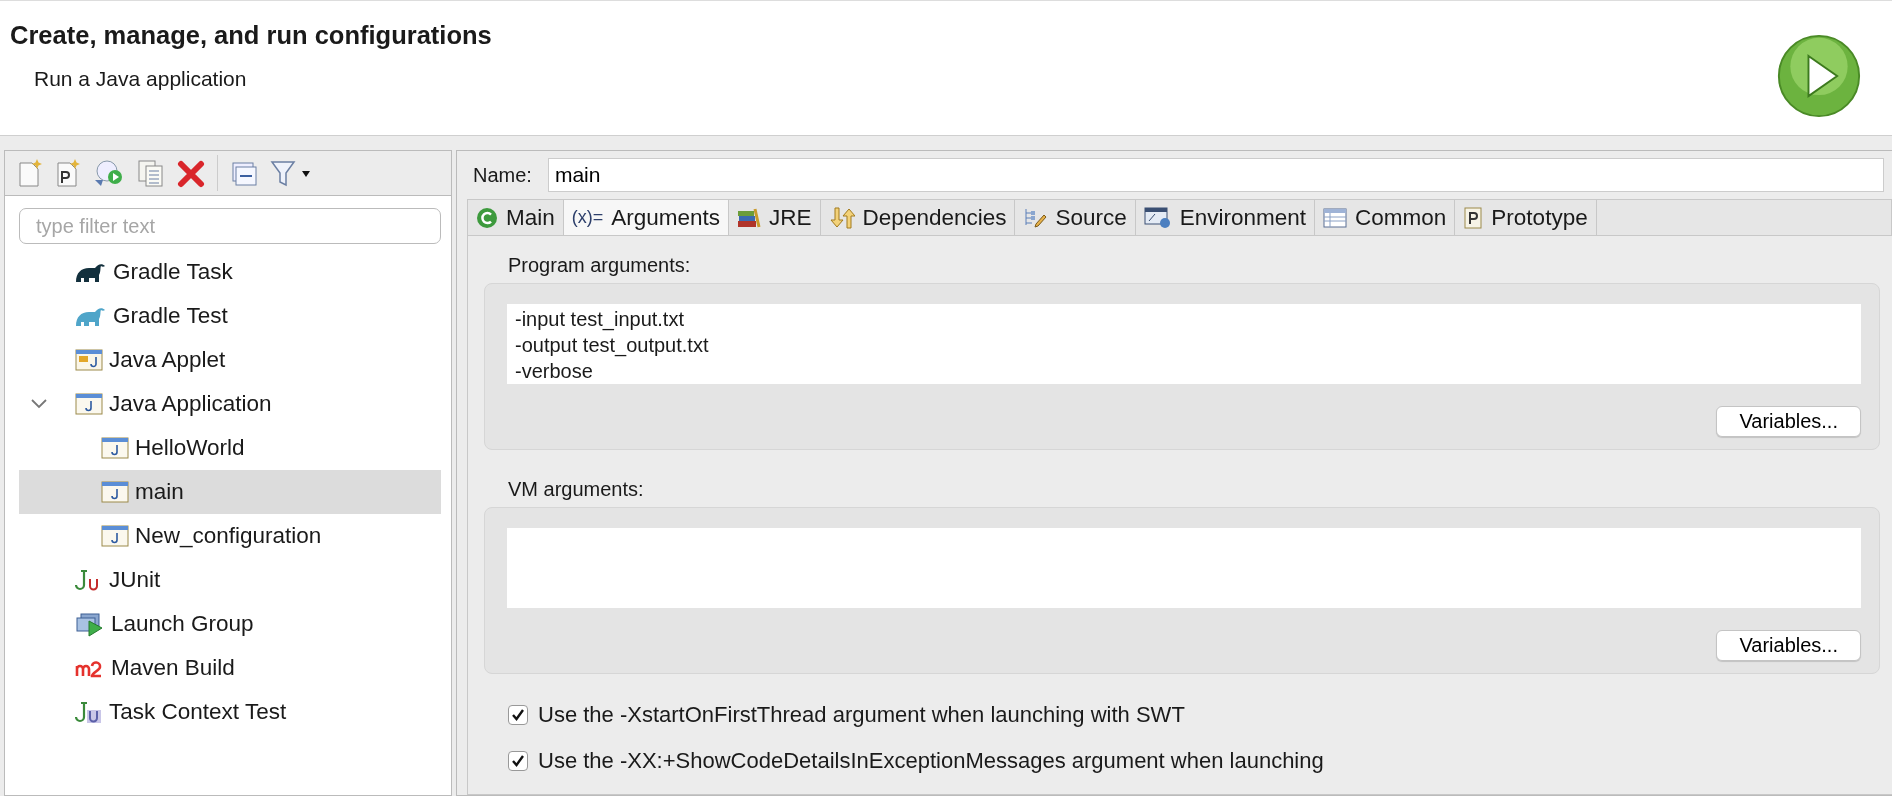 Image resolution: width=1892 pixels, height=796 pixels. I want to click on c-circle-icon, so click(487, 217).